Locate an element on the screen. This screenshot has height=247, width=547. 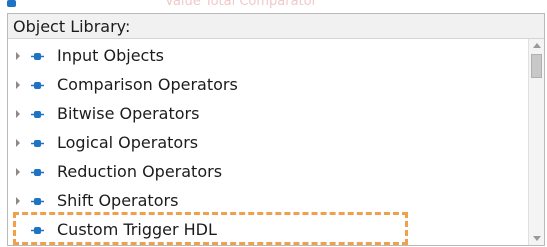
scroll-down-arrow-icon is located at coordinates (537, 238).